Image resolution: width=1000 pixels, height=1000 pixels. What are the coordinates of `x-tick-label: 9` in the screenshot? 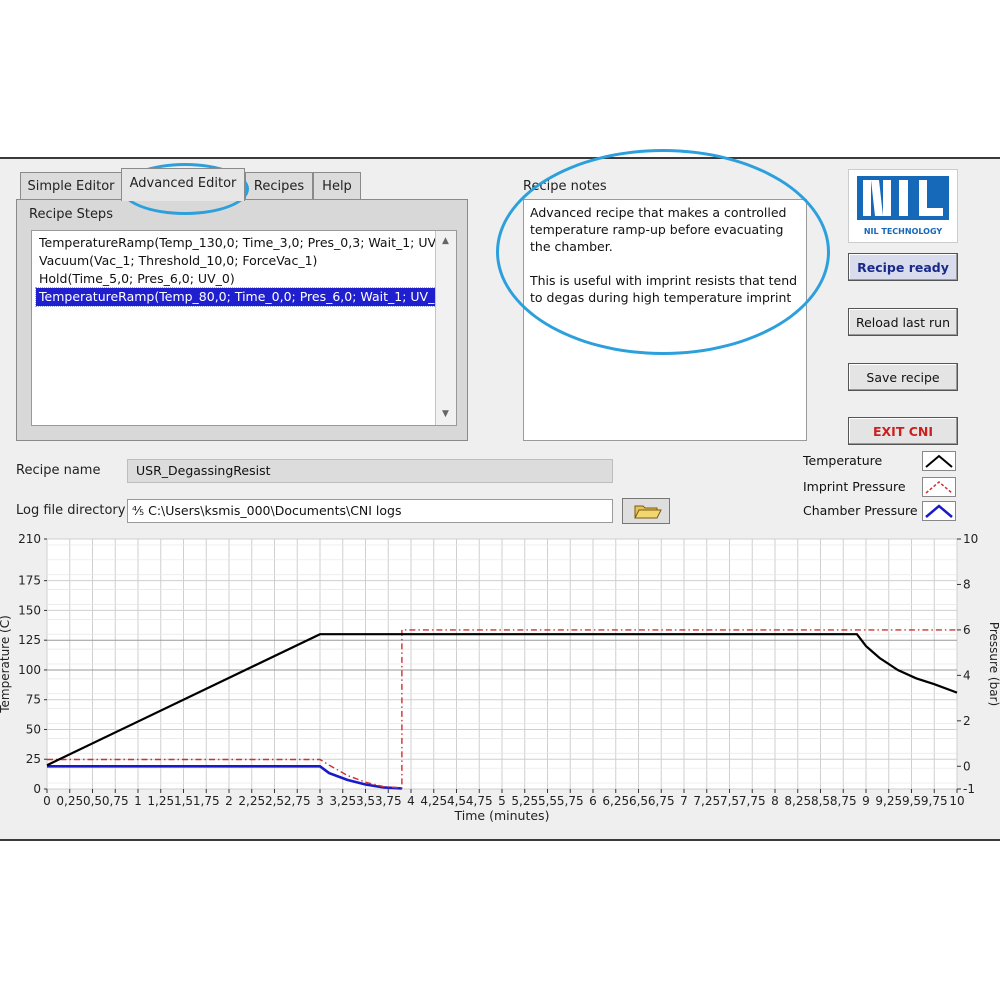 It's located at (866, 801).